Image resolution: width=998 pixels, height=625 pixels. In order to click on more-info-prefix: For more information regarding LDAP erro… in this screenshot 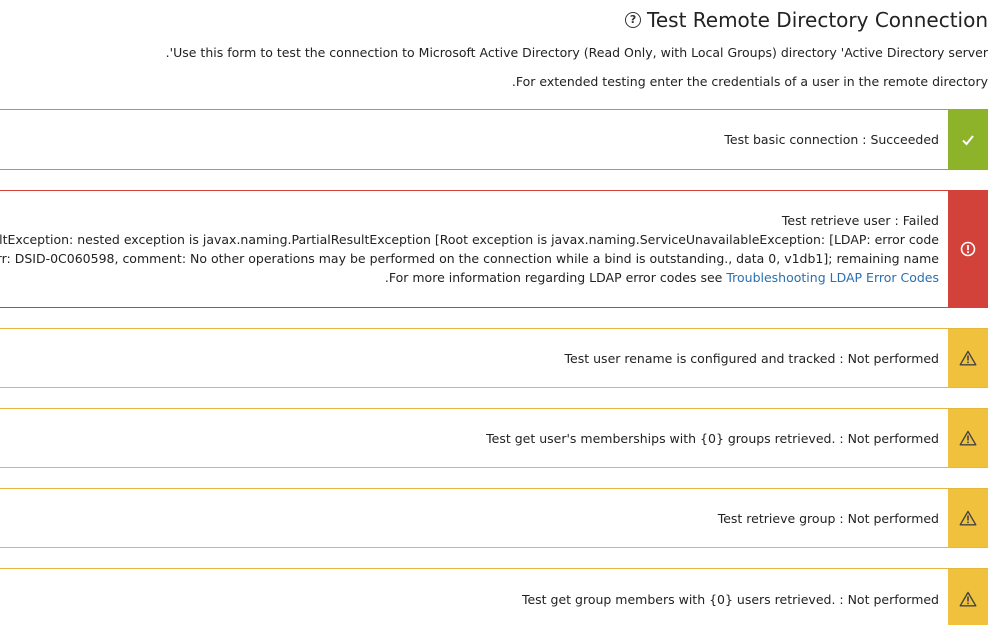, I will do `click(555, 277)`.